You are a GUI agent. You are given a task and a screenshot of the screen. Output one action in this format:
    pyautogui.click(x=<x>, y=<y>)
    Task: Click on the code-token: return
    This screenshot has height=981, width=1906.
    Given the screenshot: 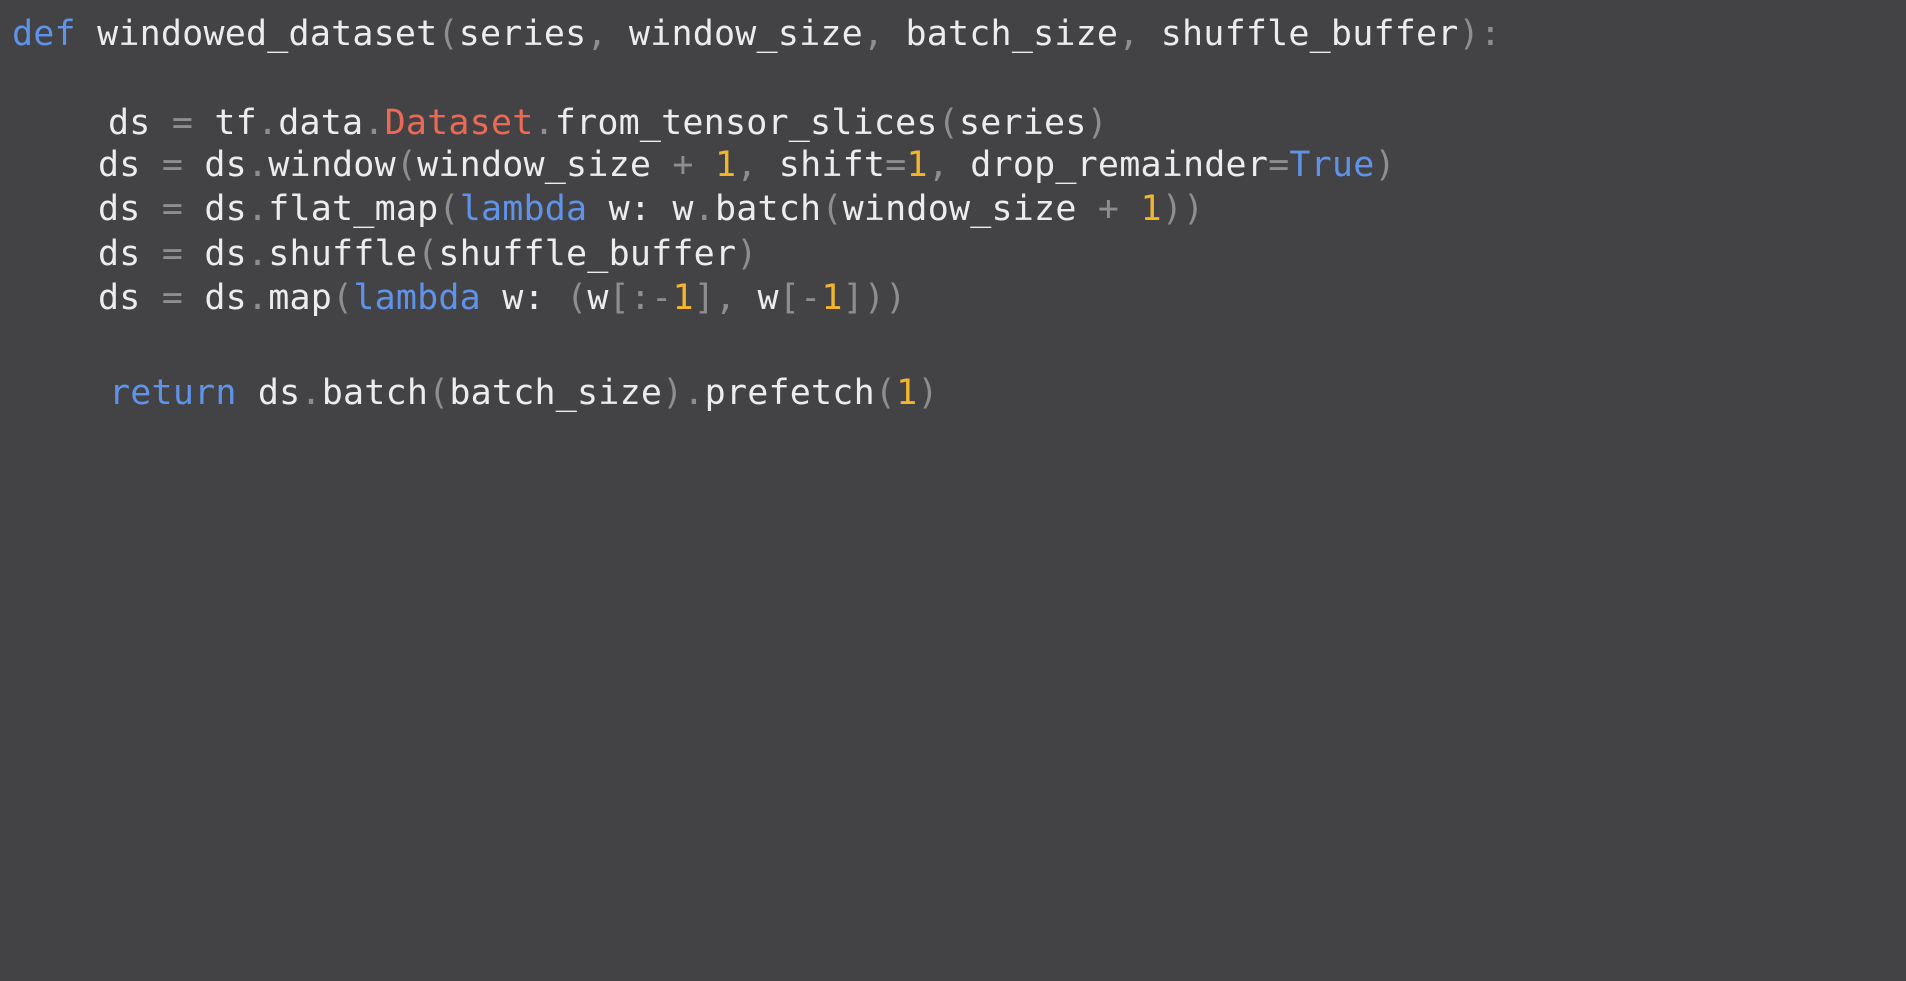 What is the action you would take?
    pyautogui.click(x=173, y=393)
    